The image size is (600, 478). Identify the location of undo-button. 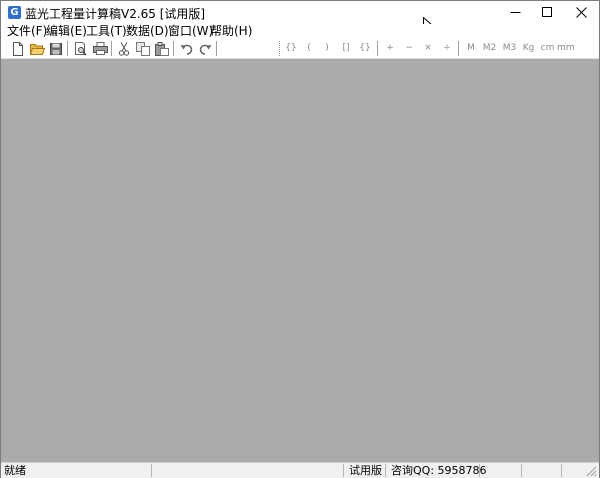
(186, 48).